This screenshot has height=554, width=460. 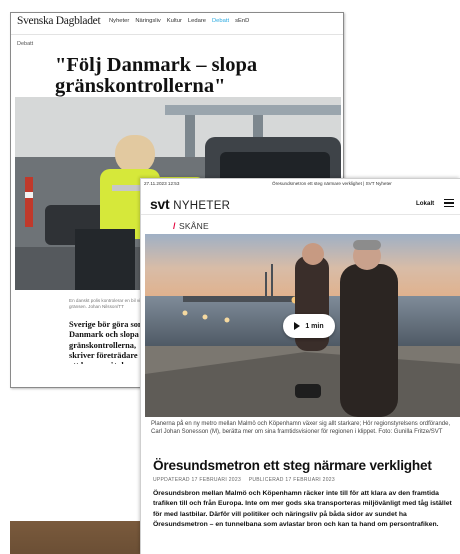 What do you see at coordinates (297, 326) in the screenshot?
I see `play-icon` at bounding box center [297, 326].